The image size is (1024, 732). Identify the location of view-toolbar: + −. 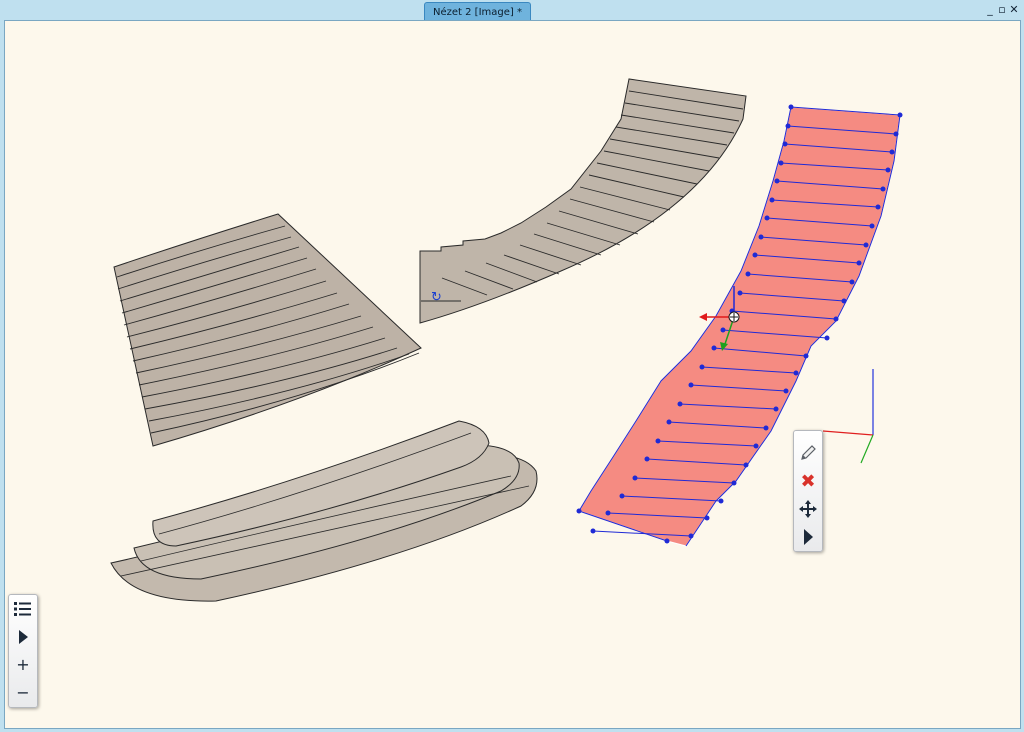
(23, 651).